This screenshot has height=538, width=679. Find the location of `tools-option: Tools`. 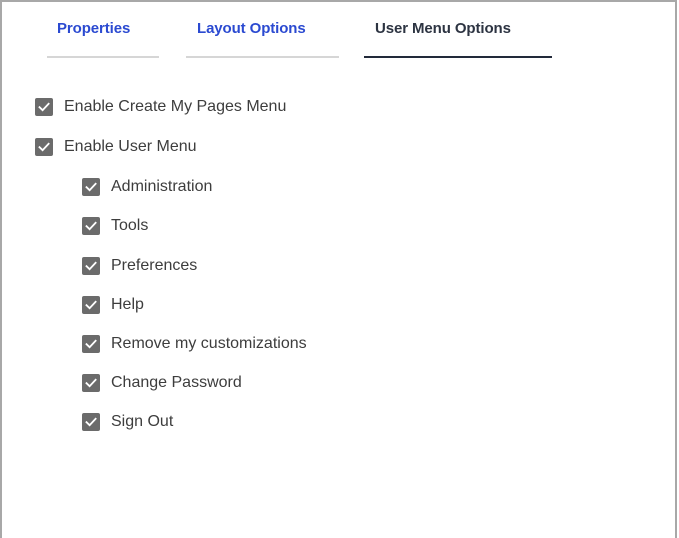

tools-option: Tools is located at coordinates (115, 226).